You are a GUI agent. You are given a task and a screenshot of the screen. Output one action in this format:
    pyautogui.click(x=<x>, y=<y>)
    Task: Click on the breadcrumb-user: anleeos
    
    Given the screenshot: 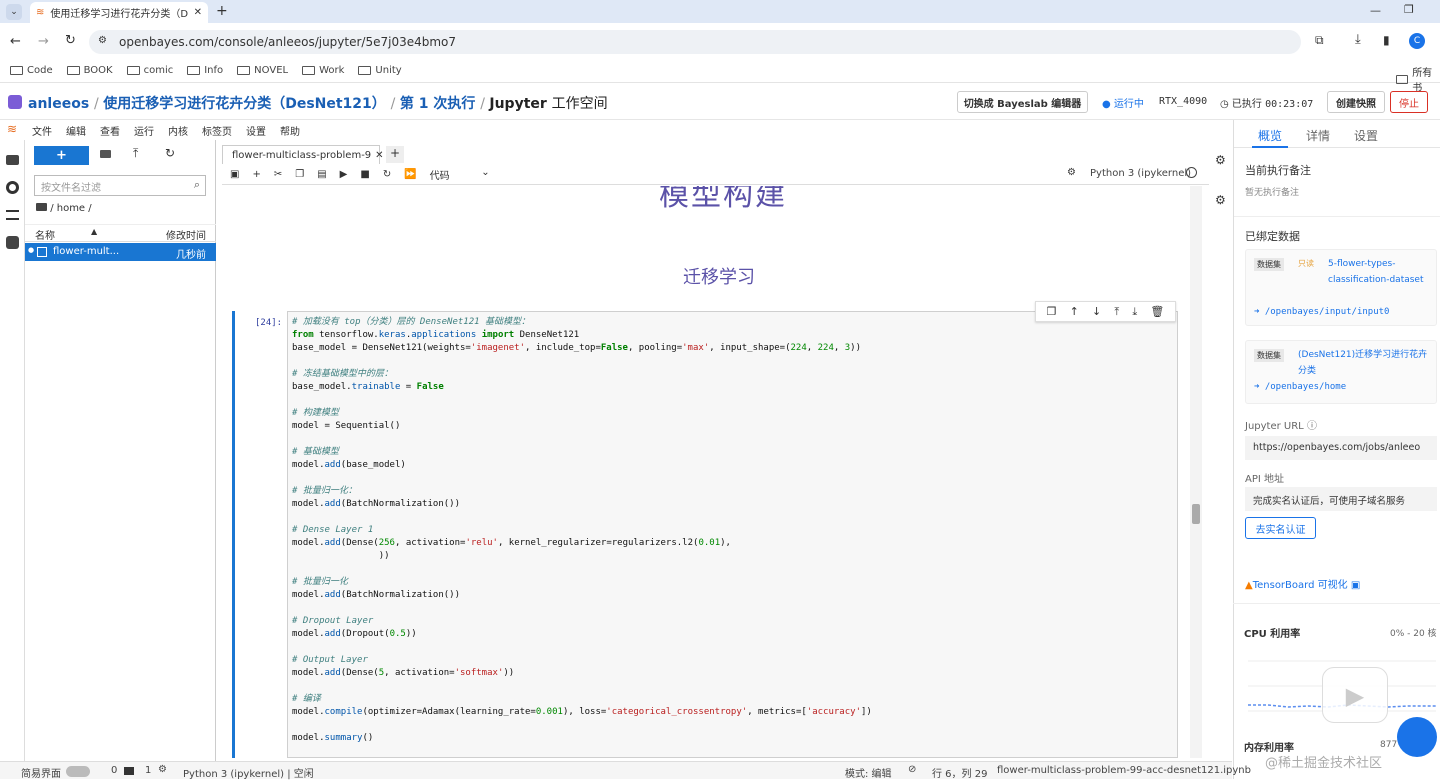 What is the action you would take?
    pyautogui.click(x=58, y=104)
    